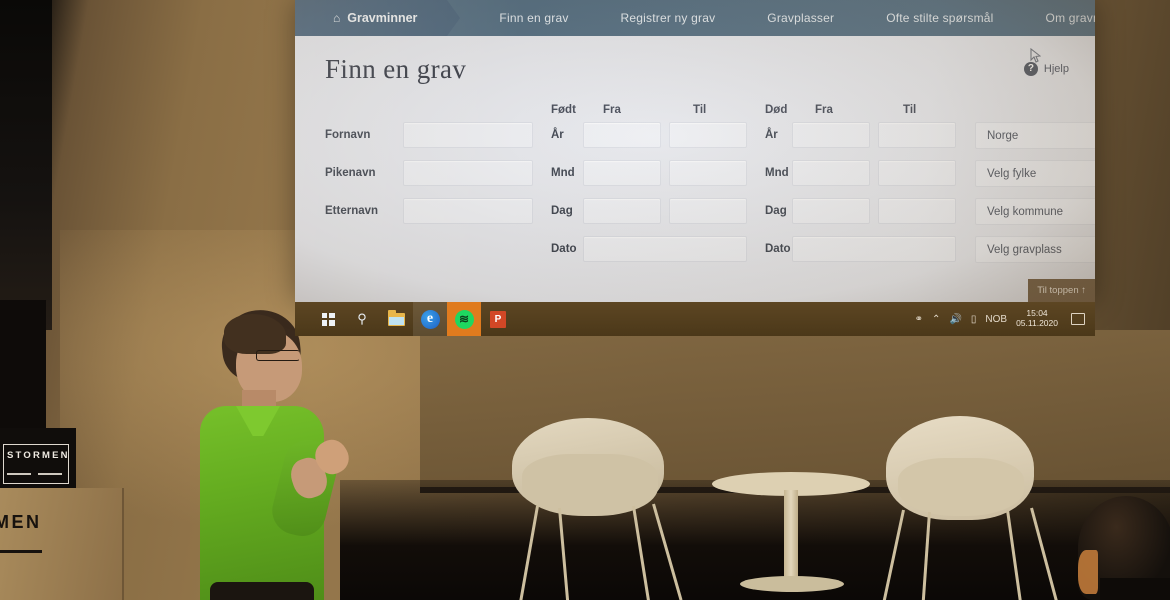 This screenshot has width=1170, height=600. I want to click on form-row-3: Etternavn Dag Dag Velg kommune ▾, so click(710, 217).